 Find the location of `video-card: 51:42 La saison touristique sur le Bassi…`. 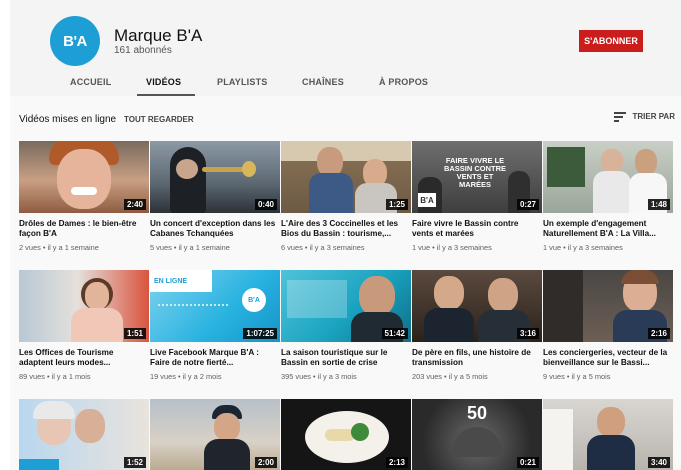

video-card: 51:42 La saison touristique sur le Bassi… is located at coordinates (346, 325).